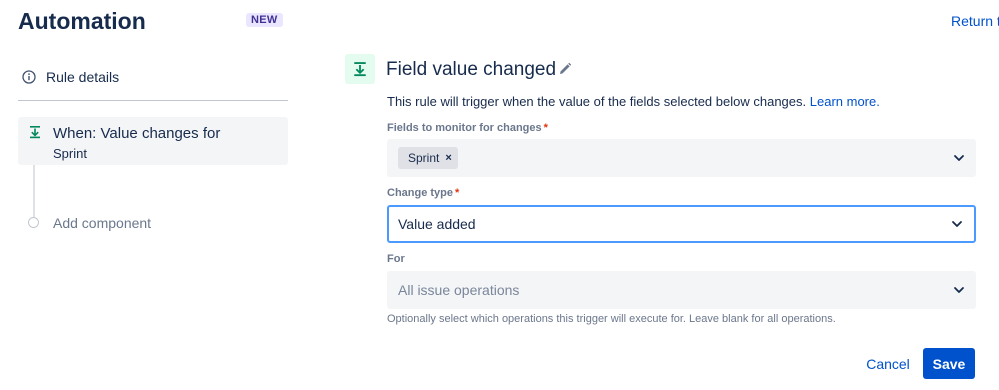 Image resolution: width=999 pixels, height=390 pixels. I want to click on tag-label: Sprint, so click(424, 158).